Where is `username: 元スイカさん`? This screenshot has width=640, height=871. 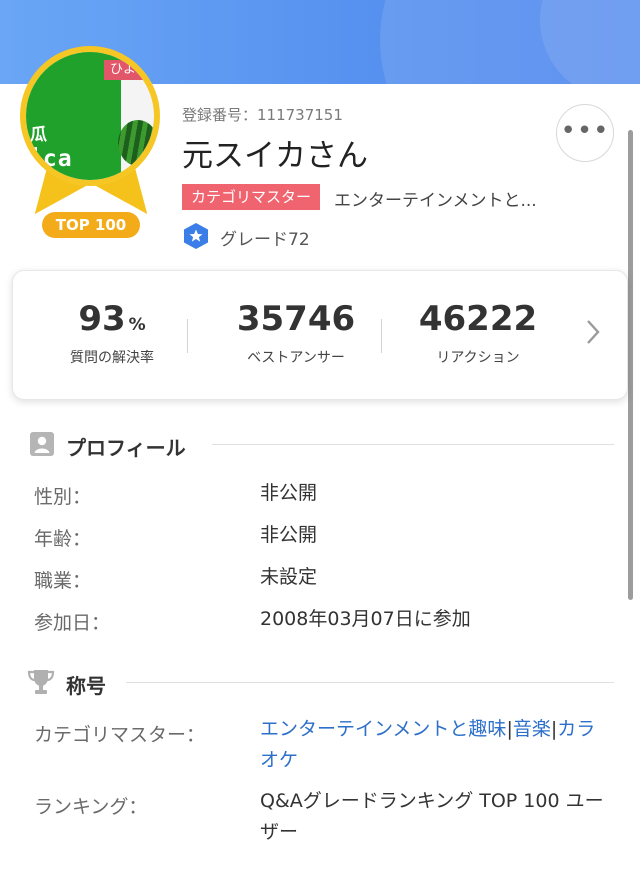 username: 元スイカさん is located at coordinates (275, 156).